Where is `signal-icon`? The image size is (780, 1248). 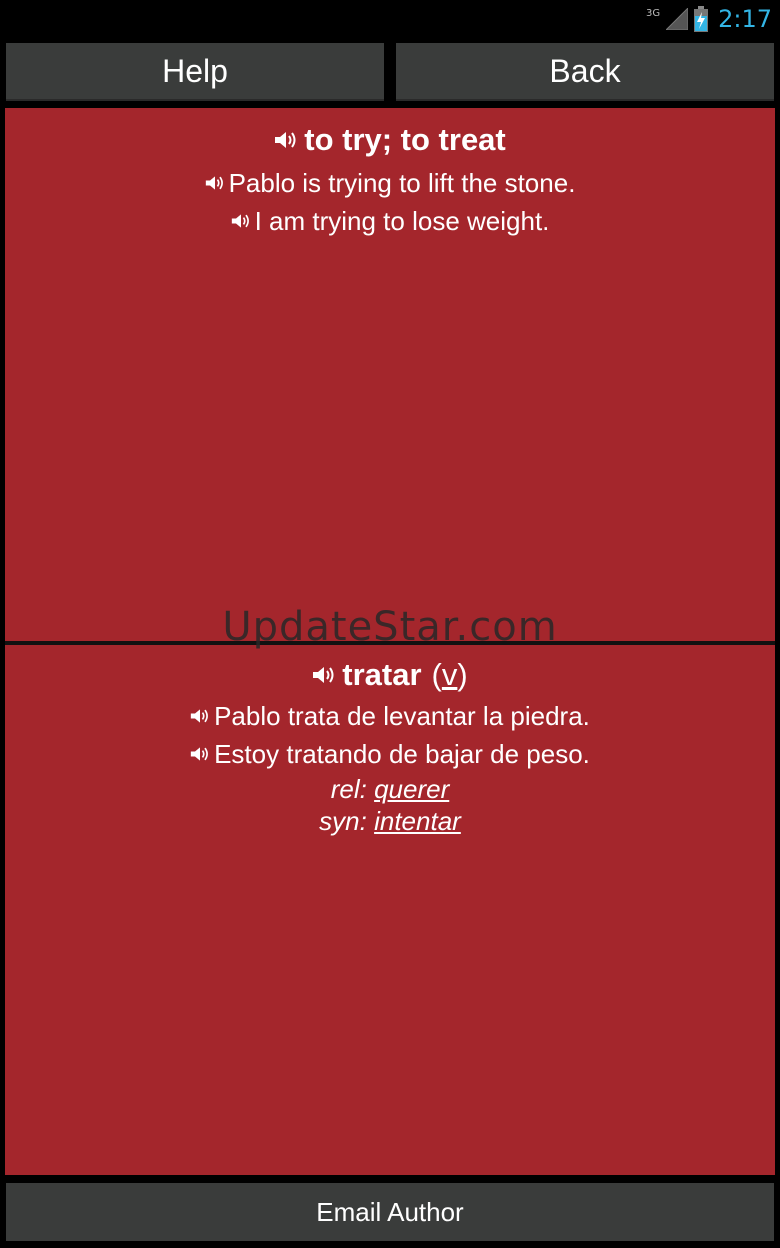
signal-icon is located at coordinates (677, 19).